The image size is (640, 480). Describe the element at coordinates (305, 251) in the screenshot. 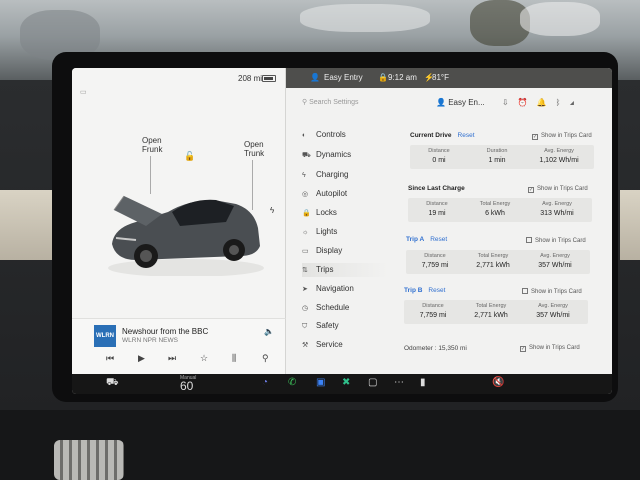

I see `display-icon: ▭` at that location.